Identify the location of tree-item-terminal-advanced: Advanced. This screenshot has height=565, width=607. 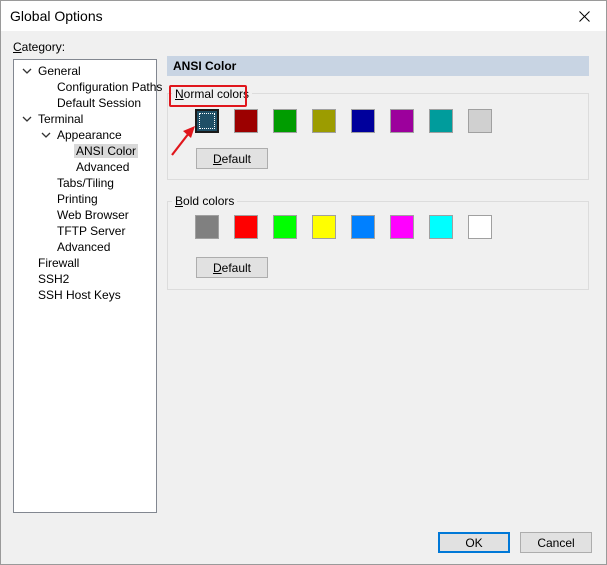
(83, 247).